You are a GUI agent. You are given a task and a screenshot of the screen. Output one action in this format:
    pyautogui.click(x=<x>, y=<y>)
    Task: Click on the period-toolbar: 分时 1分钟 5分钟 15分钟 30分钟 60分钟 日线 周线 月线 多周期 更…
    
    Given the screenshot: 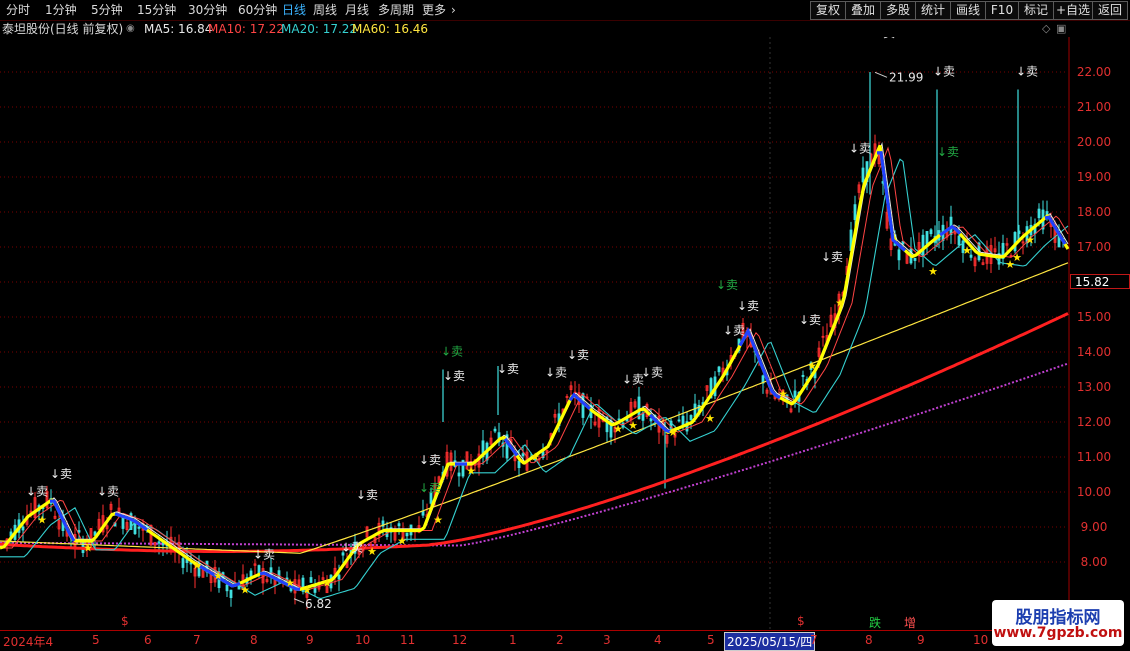 What is the action you would take?
    pyautogui.click(x=565, y=10)
    